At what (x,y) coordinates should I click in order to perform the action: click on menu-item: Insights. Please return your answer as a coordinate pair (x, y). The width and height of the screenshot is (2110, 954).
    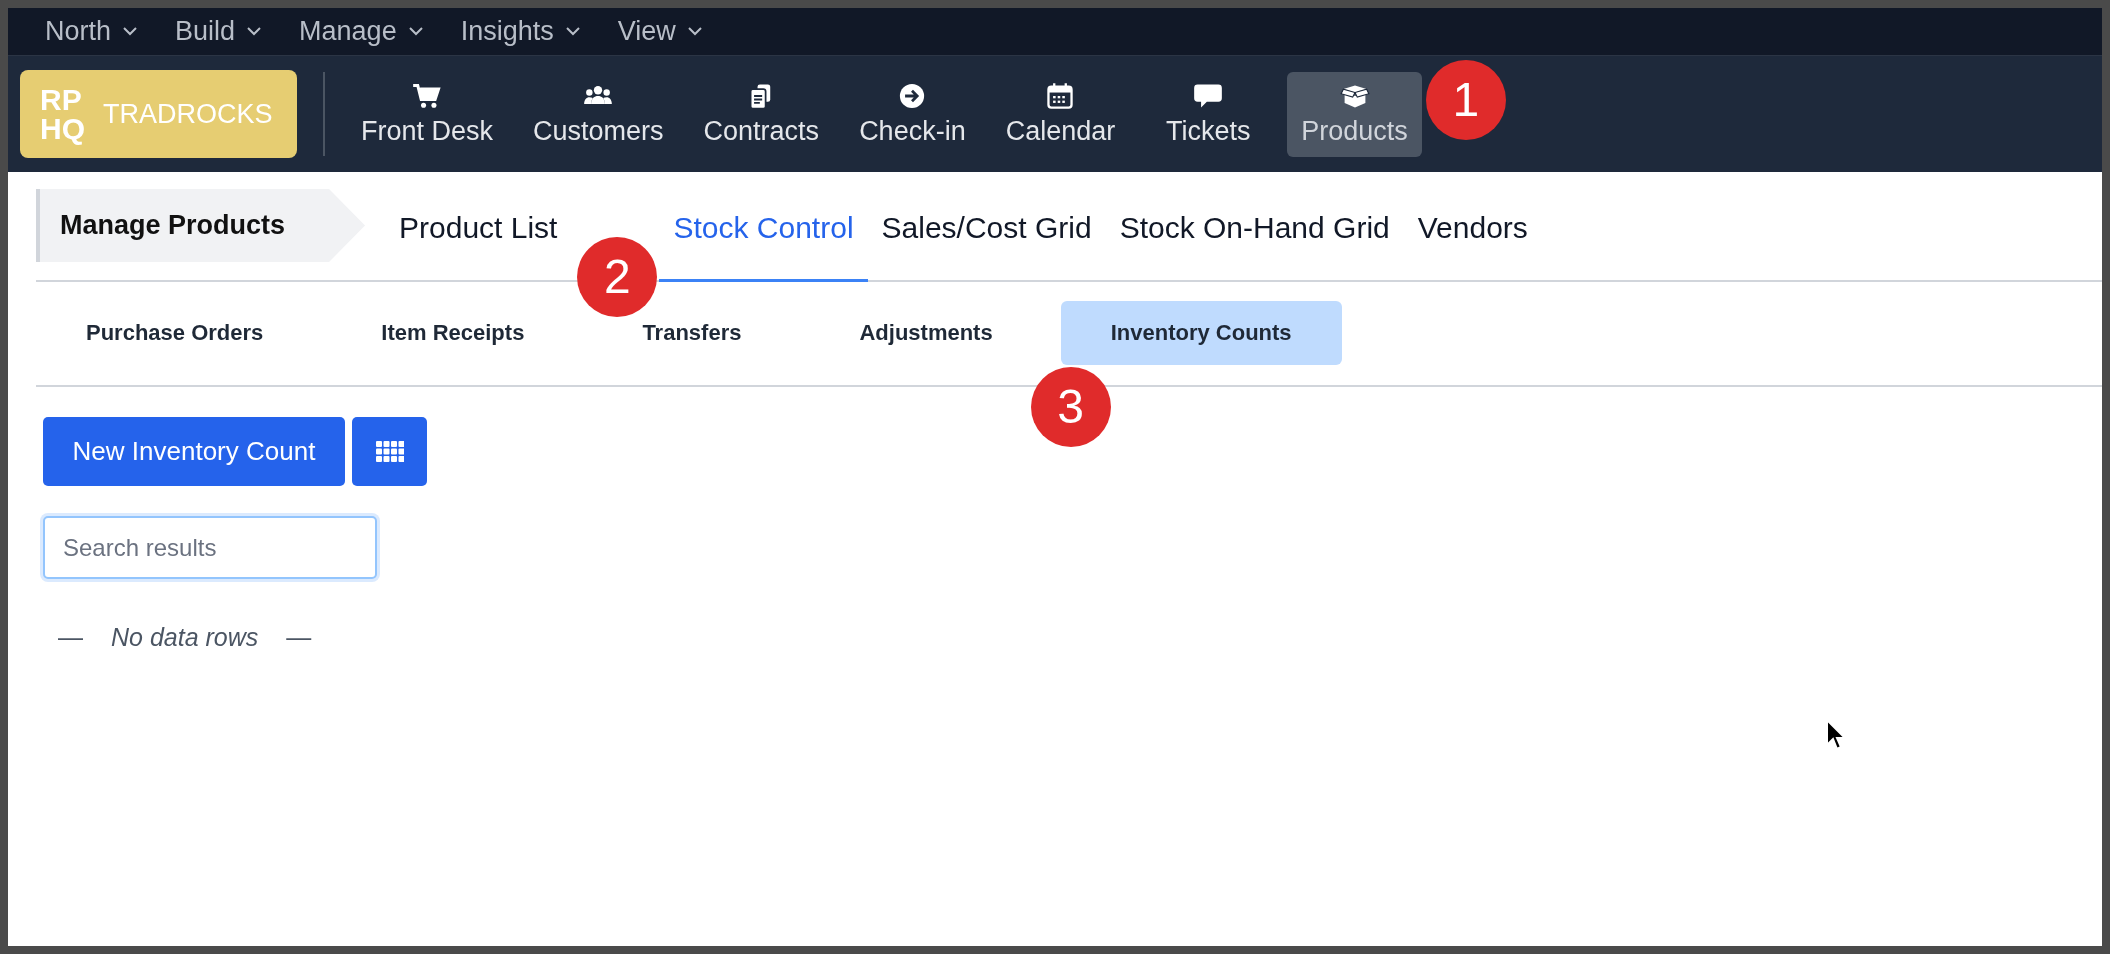
    Looking at the image, I should click on (520, 31).